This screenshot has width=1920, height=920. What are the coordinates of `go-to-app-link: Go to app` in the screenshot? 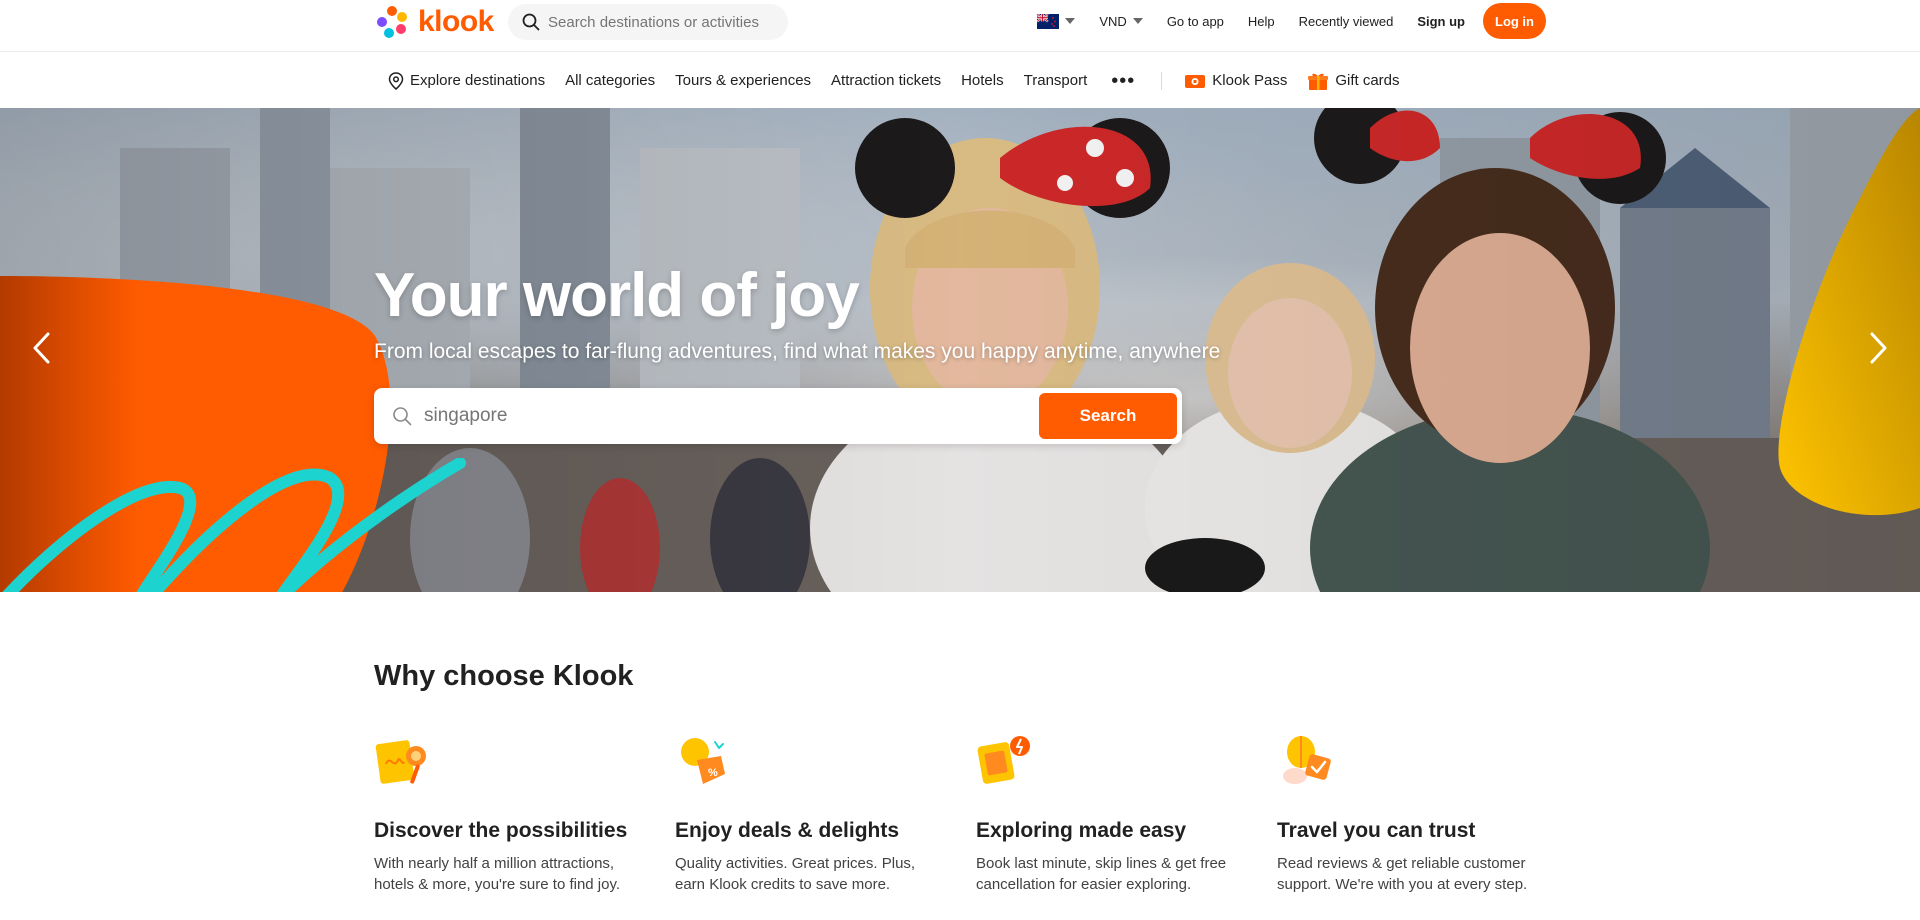 It's located at (1195, 21).